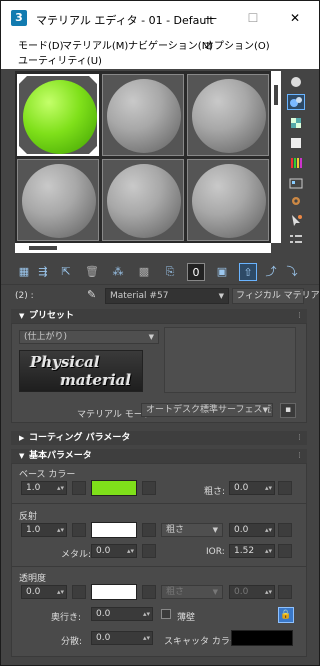 This screenshot has height=666, width=320. I want to click on material-map-navigator-icon, so click(296, 239).